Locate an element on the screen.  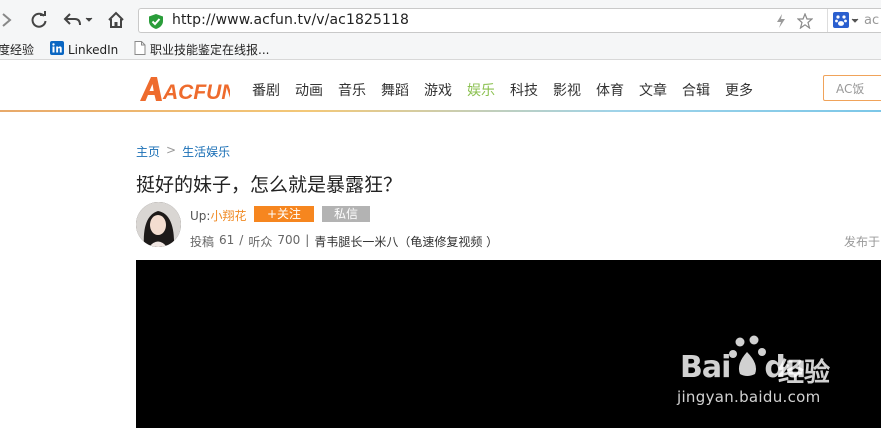
uploader-name: 小翔花 is located at coordinates (228, 215).